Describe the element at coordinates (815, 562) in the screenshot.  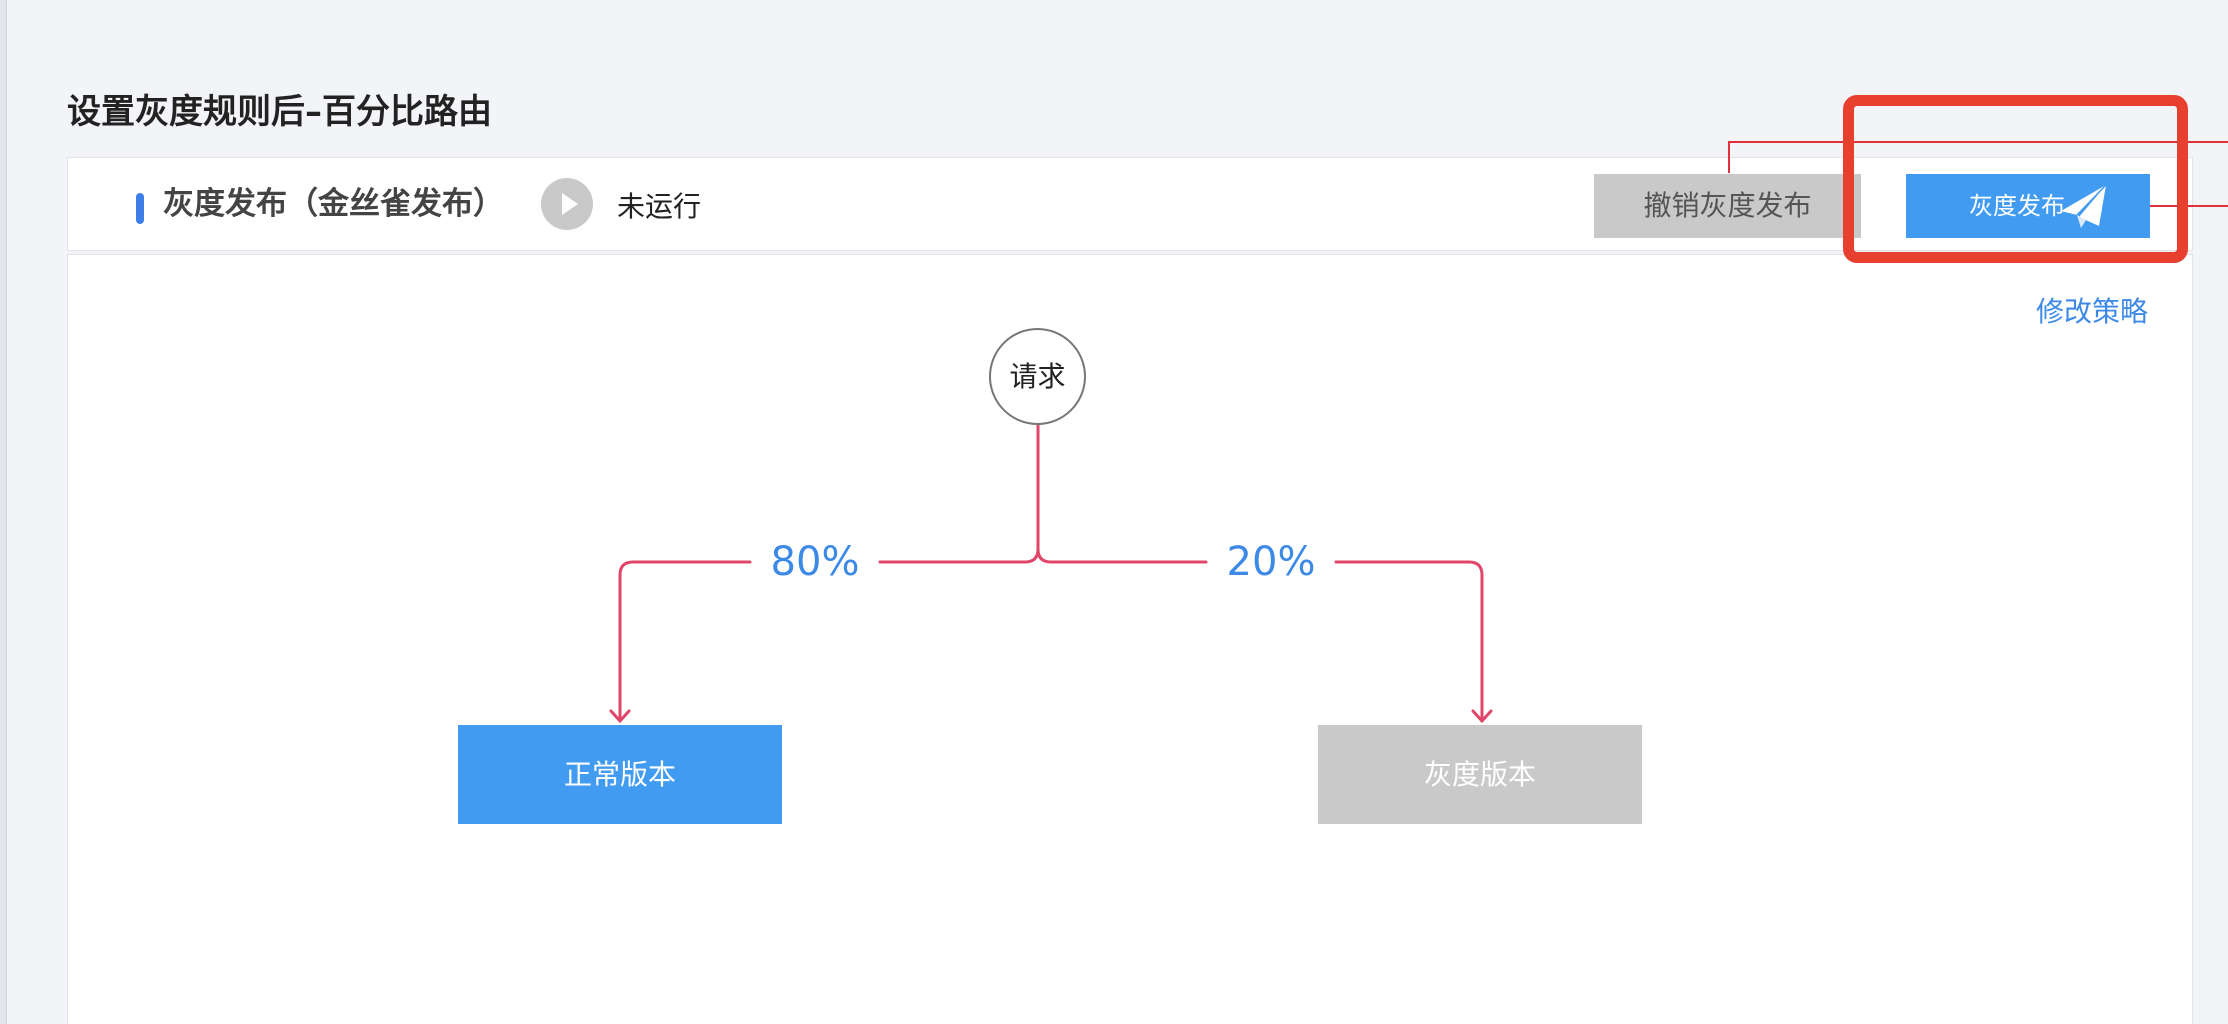
I see `route-percent-normal: 80%` at that location.